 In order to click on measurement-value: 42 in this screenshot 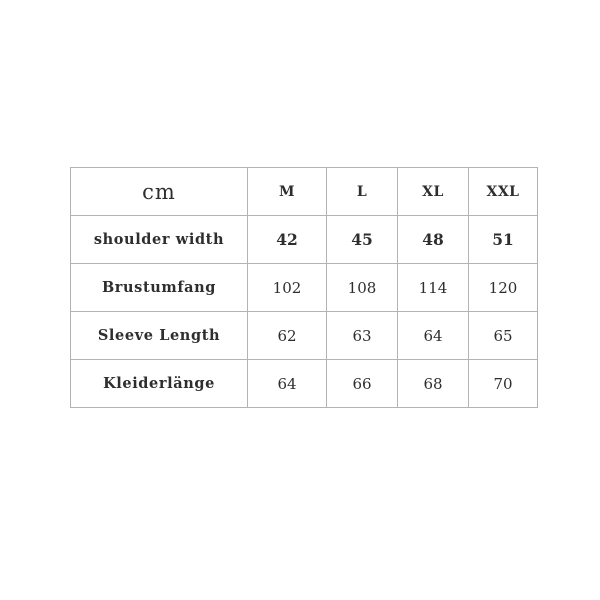, I will do `click(287, 239)`.